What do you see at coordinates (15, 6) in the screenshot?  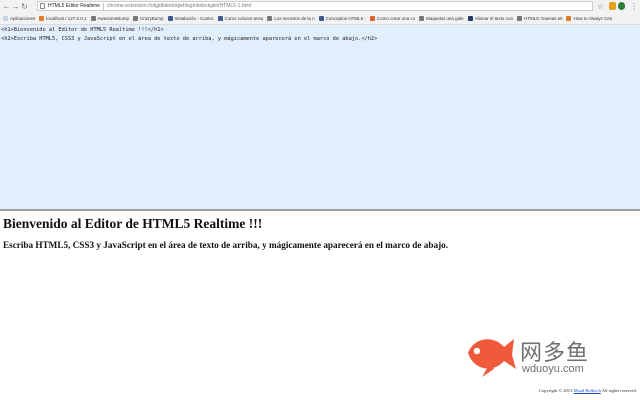 I see `forward-arrow-icon: →` at bounding box center [15, 6].